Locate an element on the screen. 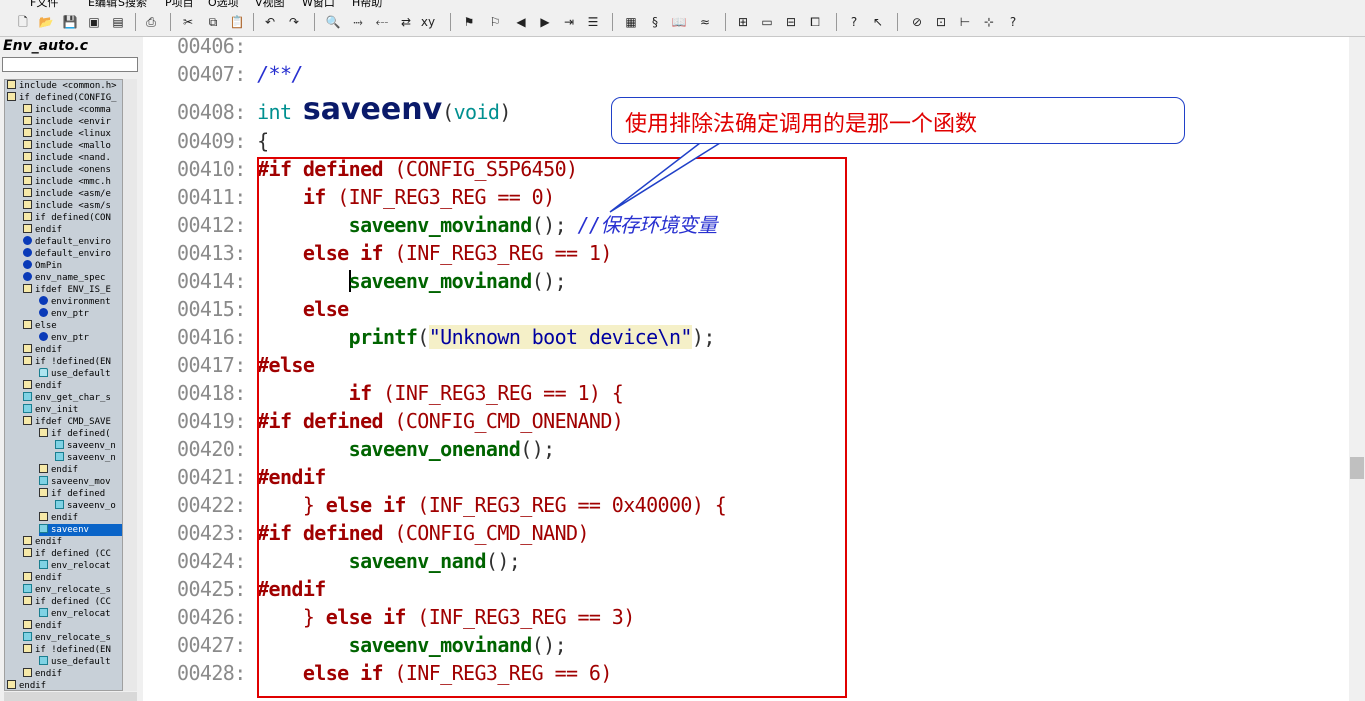  tree-item: include <comma is located at coordinates (72, 110).